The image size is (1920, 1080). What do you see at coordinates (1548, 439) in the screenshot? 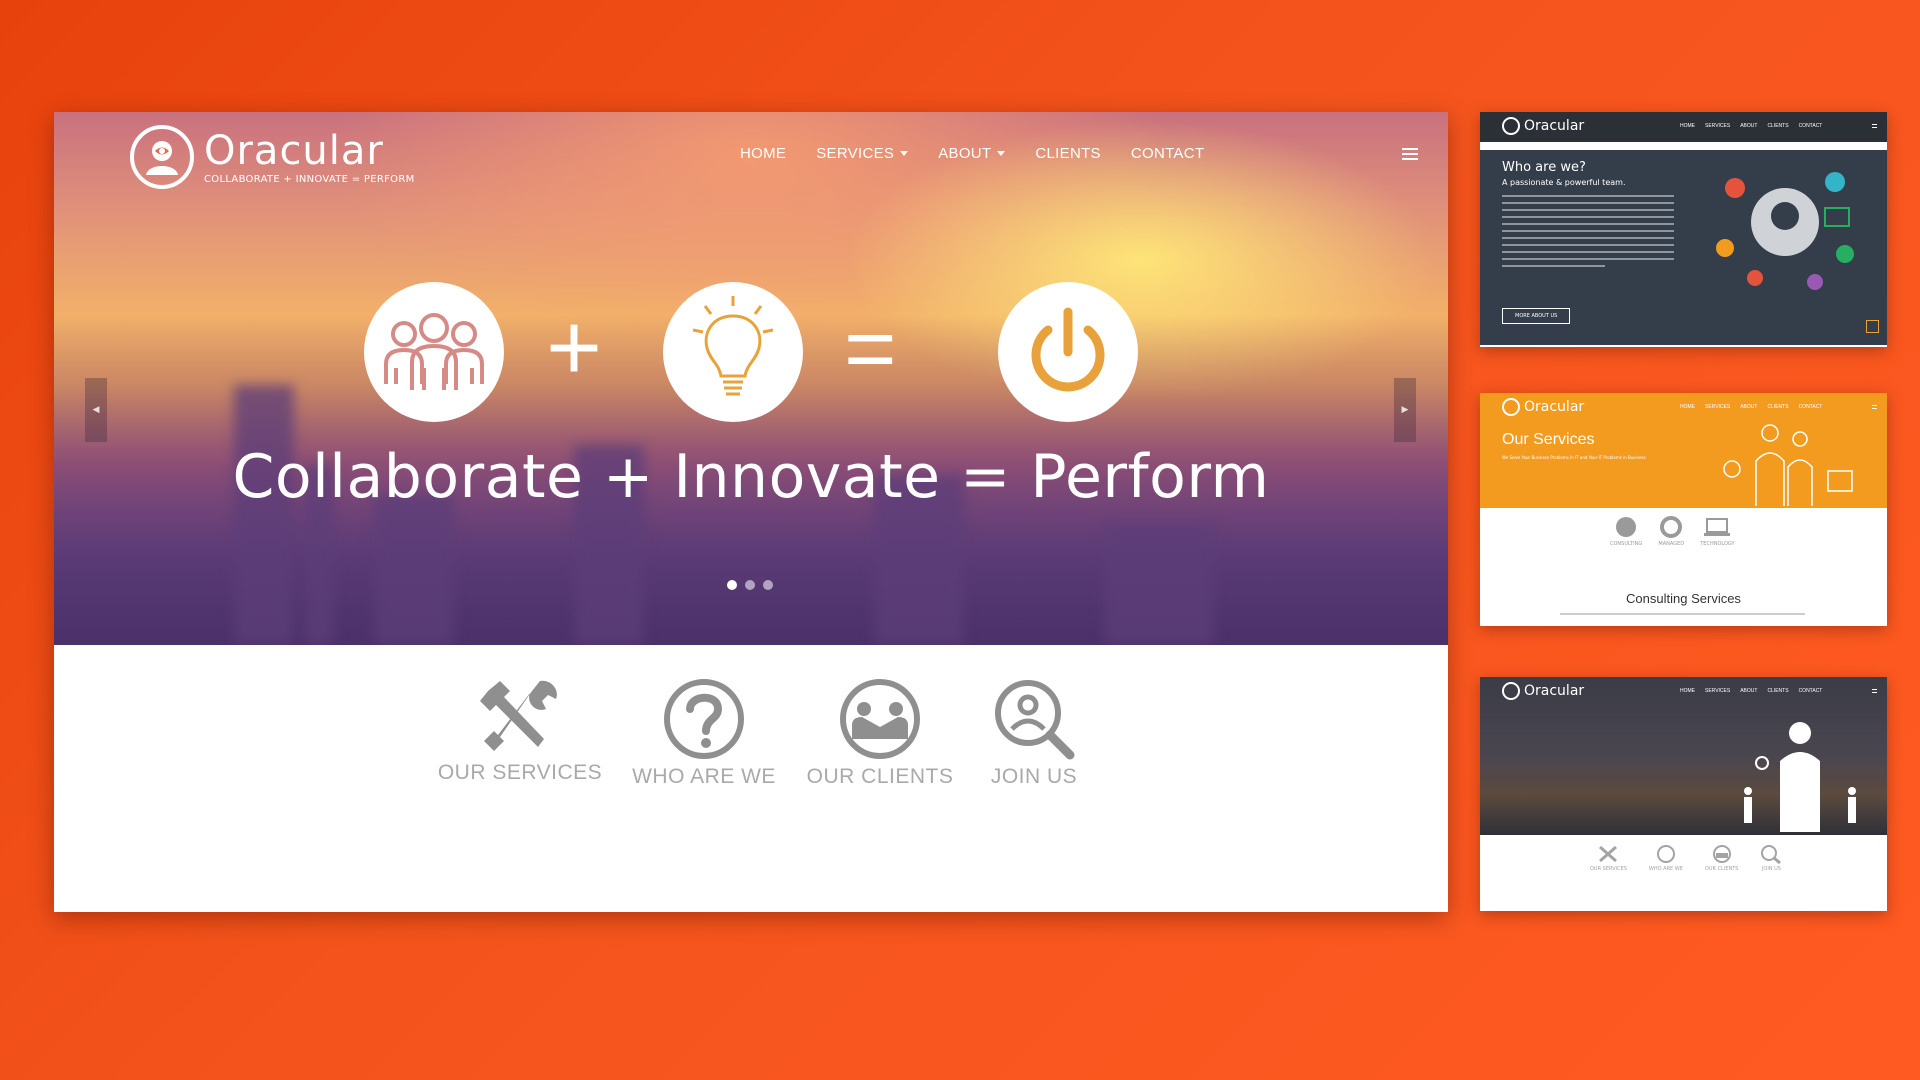
I see `services-heading: Our Services` at bounding box center [1548, 439].